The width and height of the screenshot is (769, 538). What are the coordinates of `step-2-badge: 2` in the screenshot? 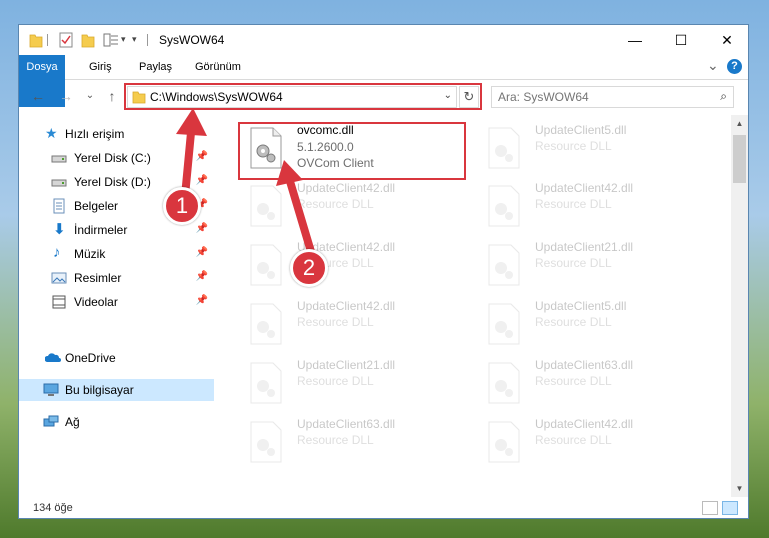 It's located at (309, 268).